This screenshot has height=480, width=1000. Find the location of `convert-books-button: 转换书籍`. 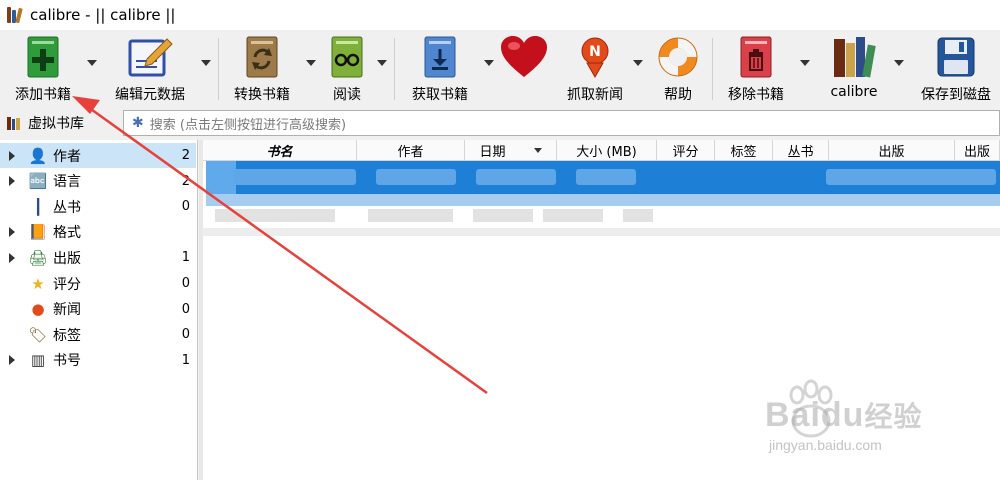

convert-books-button: 转换书籍 is located at coordinates (262, 68).